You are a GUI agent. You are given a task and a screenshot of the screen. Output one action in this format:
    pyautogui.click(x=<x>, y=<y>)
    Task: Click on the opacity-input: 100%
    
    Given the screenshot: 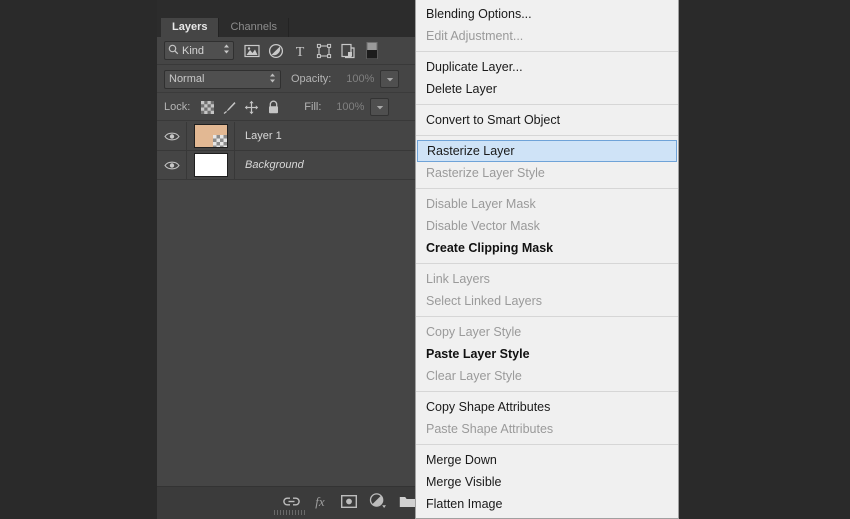 What is the action you would take?
    pyautogui.click(x=357, y=79)
    